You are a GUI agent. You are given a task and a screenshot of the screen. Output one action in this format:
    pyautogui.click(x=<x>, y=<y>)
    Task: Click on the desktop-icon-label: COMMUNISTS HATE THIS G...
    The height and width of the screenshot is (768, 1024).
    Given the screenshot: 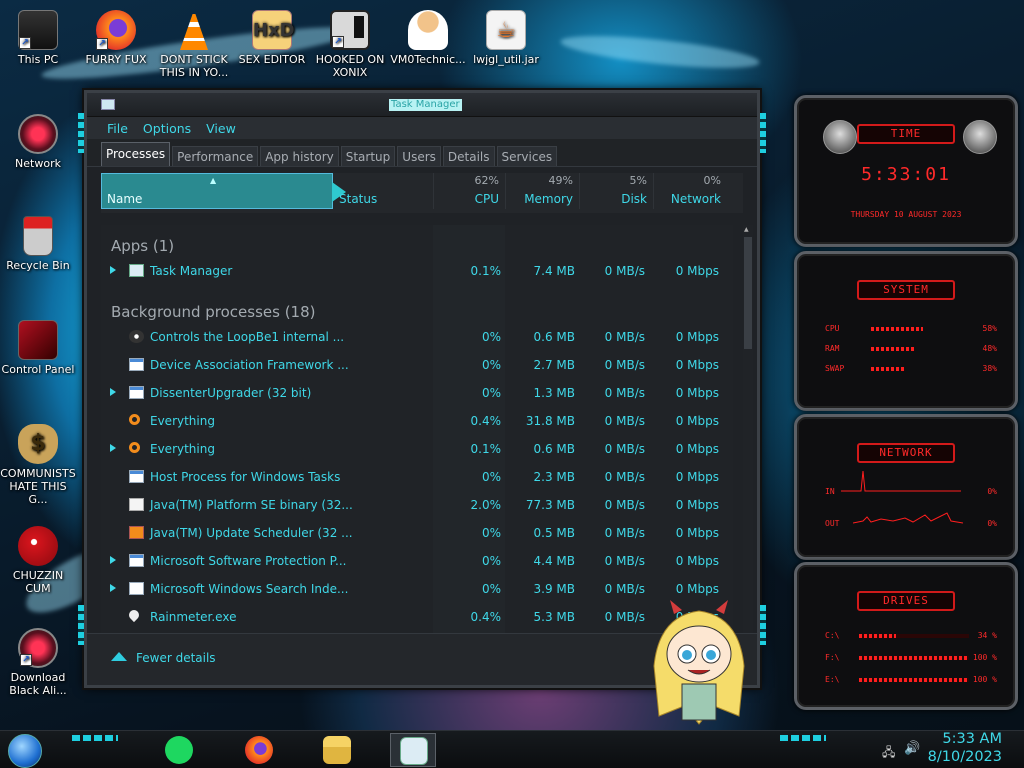 What is the action you would take?
    pyautogui.click(x=38, y=486)
    